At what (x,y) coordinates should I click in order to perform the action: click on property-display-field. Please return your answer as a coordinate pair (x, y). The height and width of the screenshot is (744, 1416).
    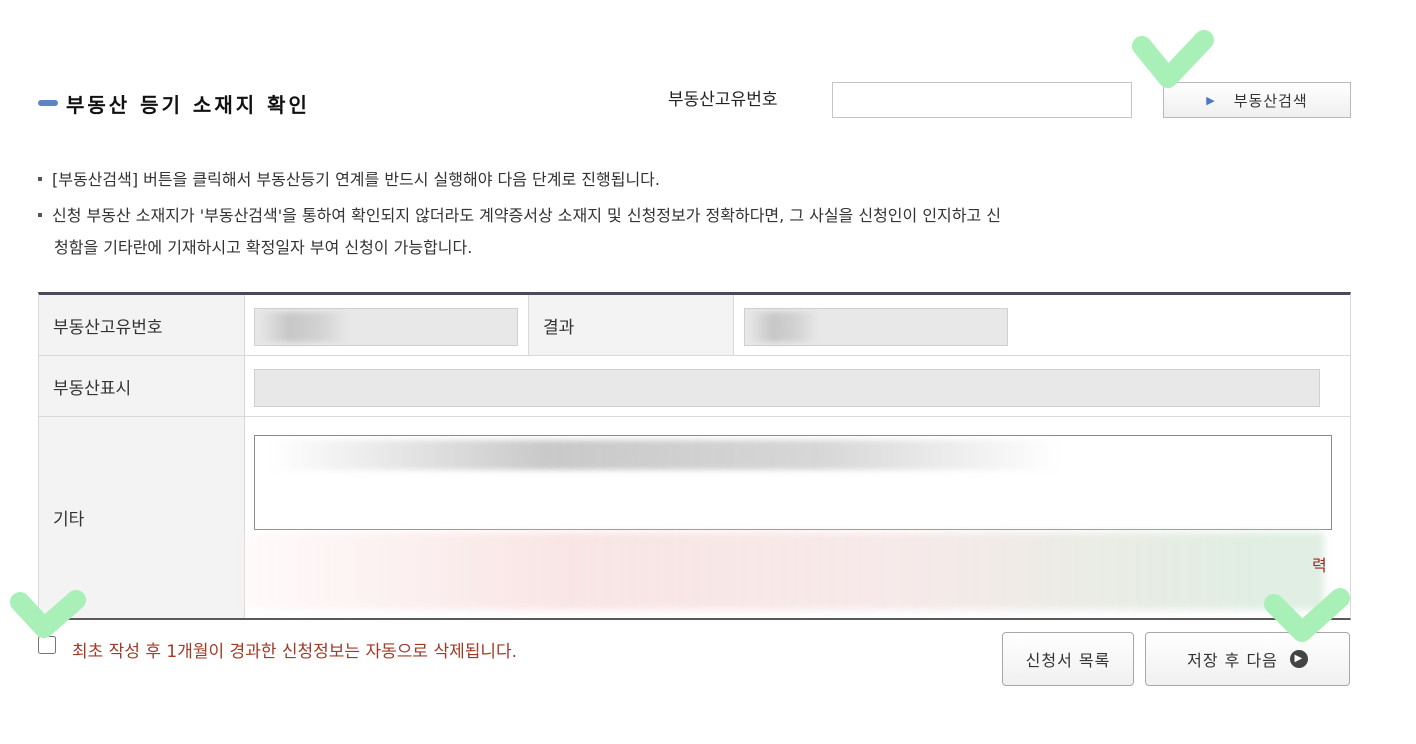
    Looking at the image, I should click on (787, 388).